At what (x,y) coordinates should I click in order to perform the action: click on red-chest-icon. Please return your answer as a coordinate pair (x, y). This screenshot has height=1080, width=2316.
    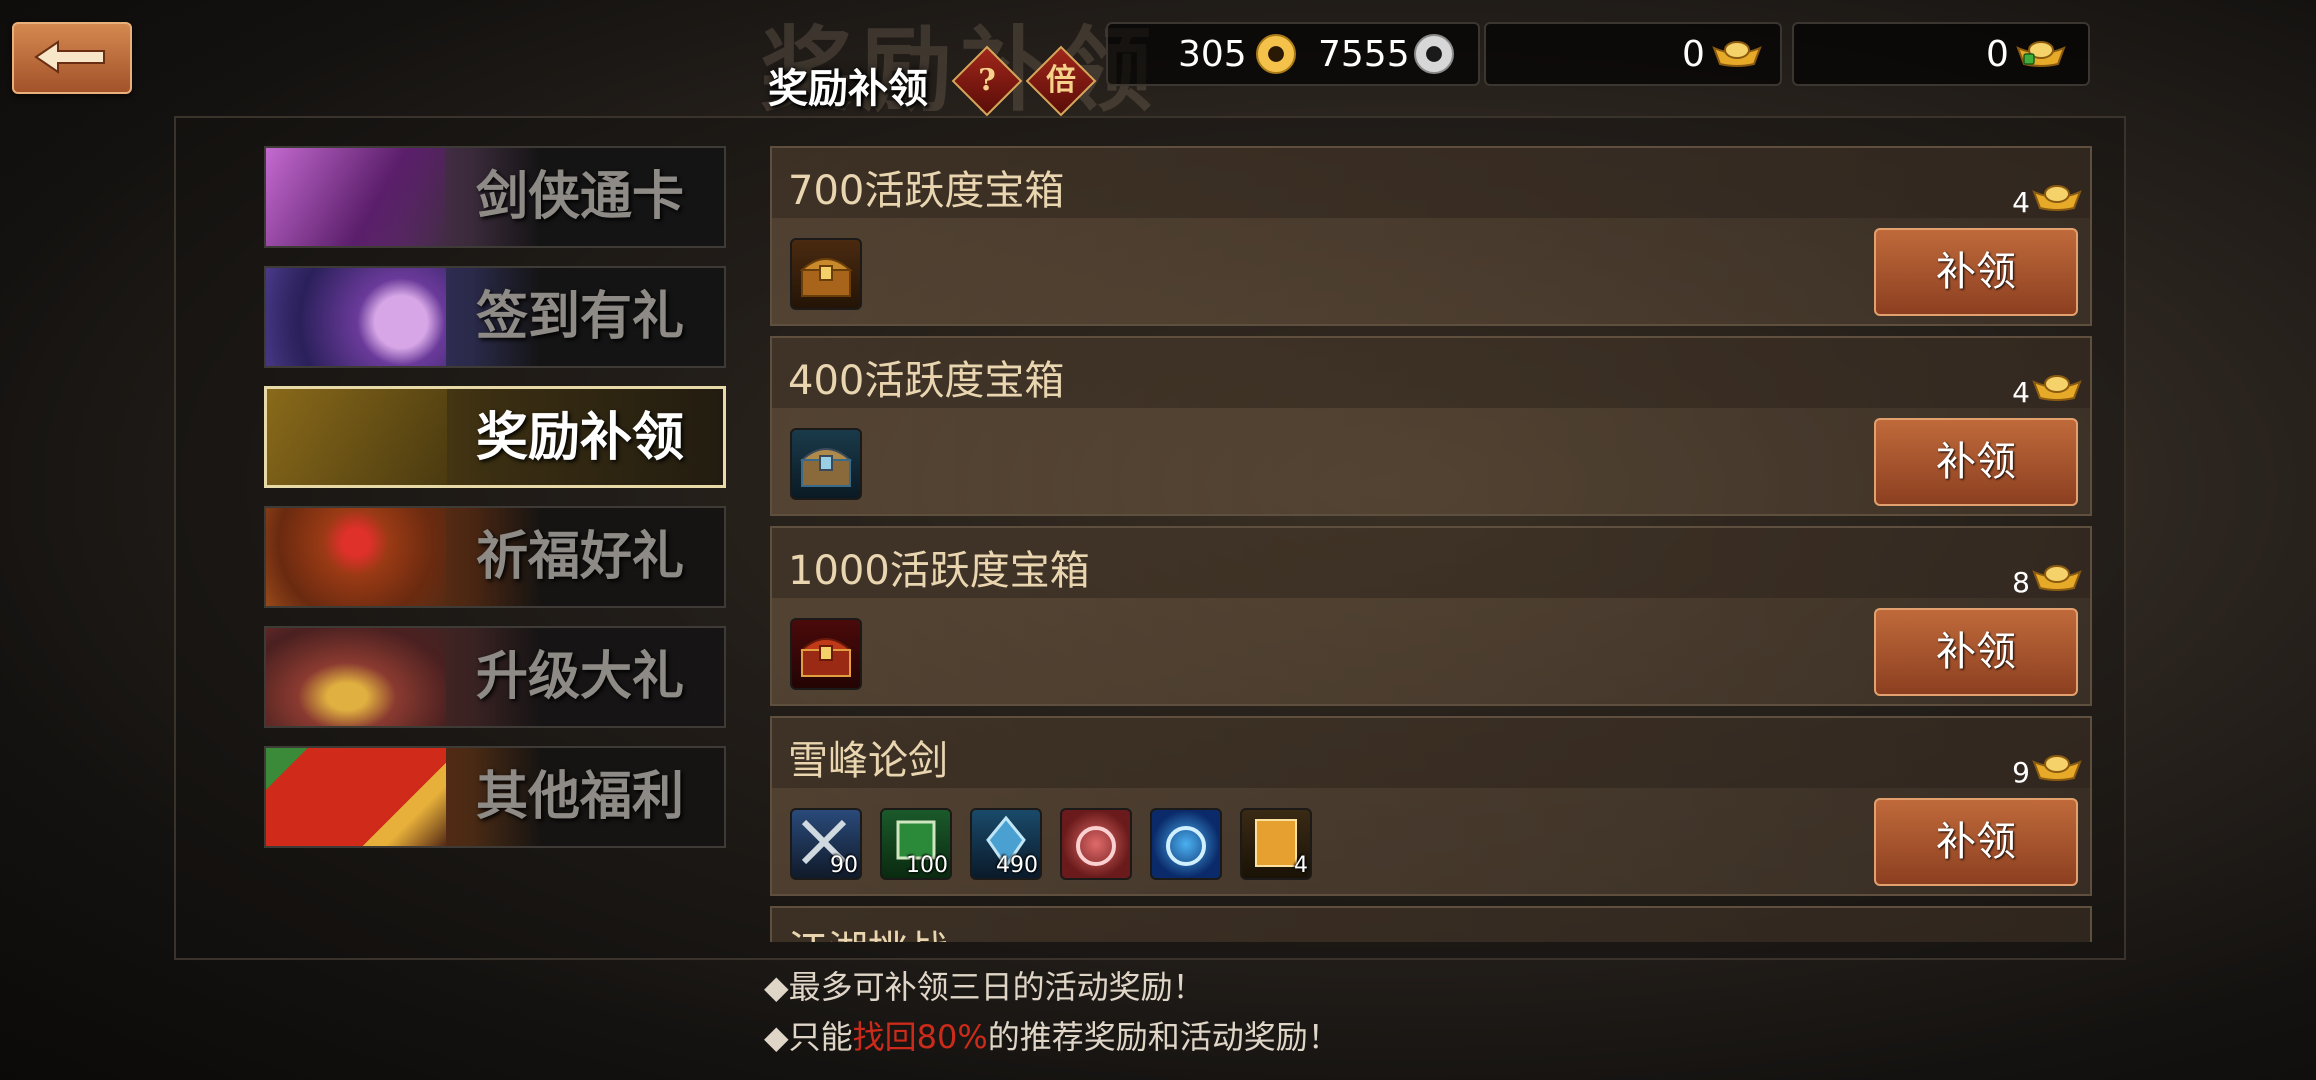
    Looking at the image, I should click on (826, 654).